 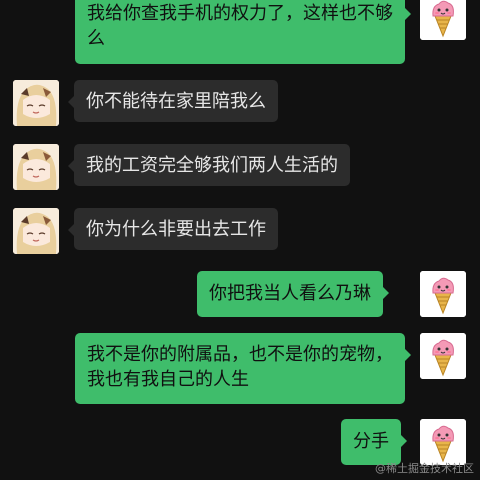 What do you see at coordinates (293, 294) in the screenshot?
I see `message-bubble-outgoing: 你把我当人看么乃琳` at bounding box center [293, 294].